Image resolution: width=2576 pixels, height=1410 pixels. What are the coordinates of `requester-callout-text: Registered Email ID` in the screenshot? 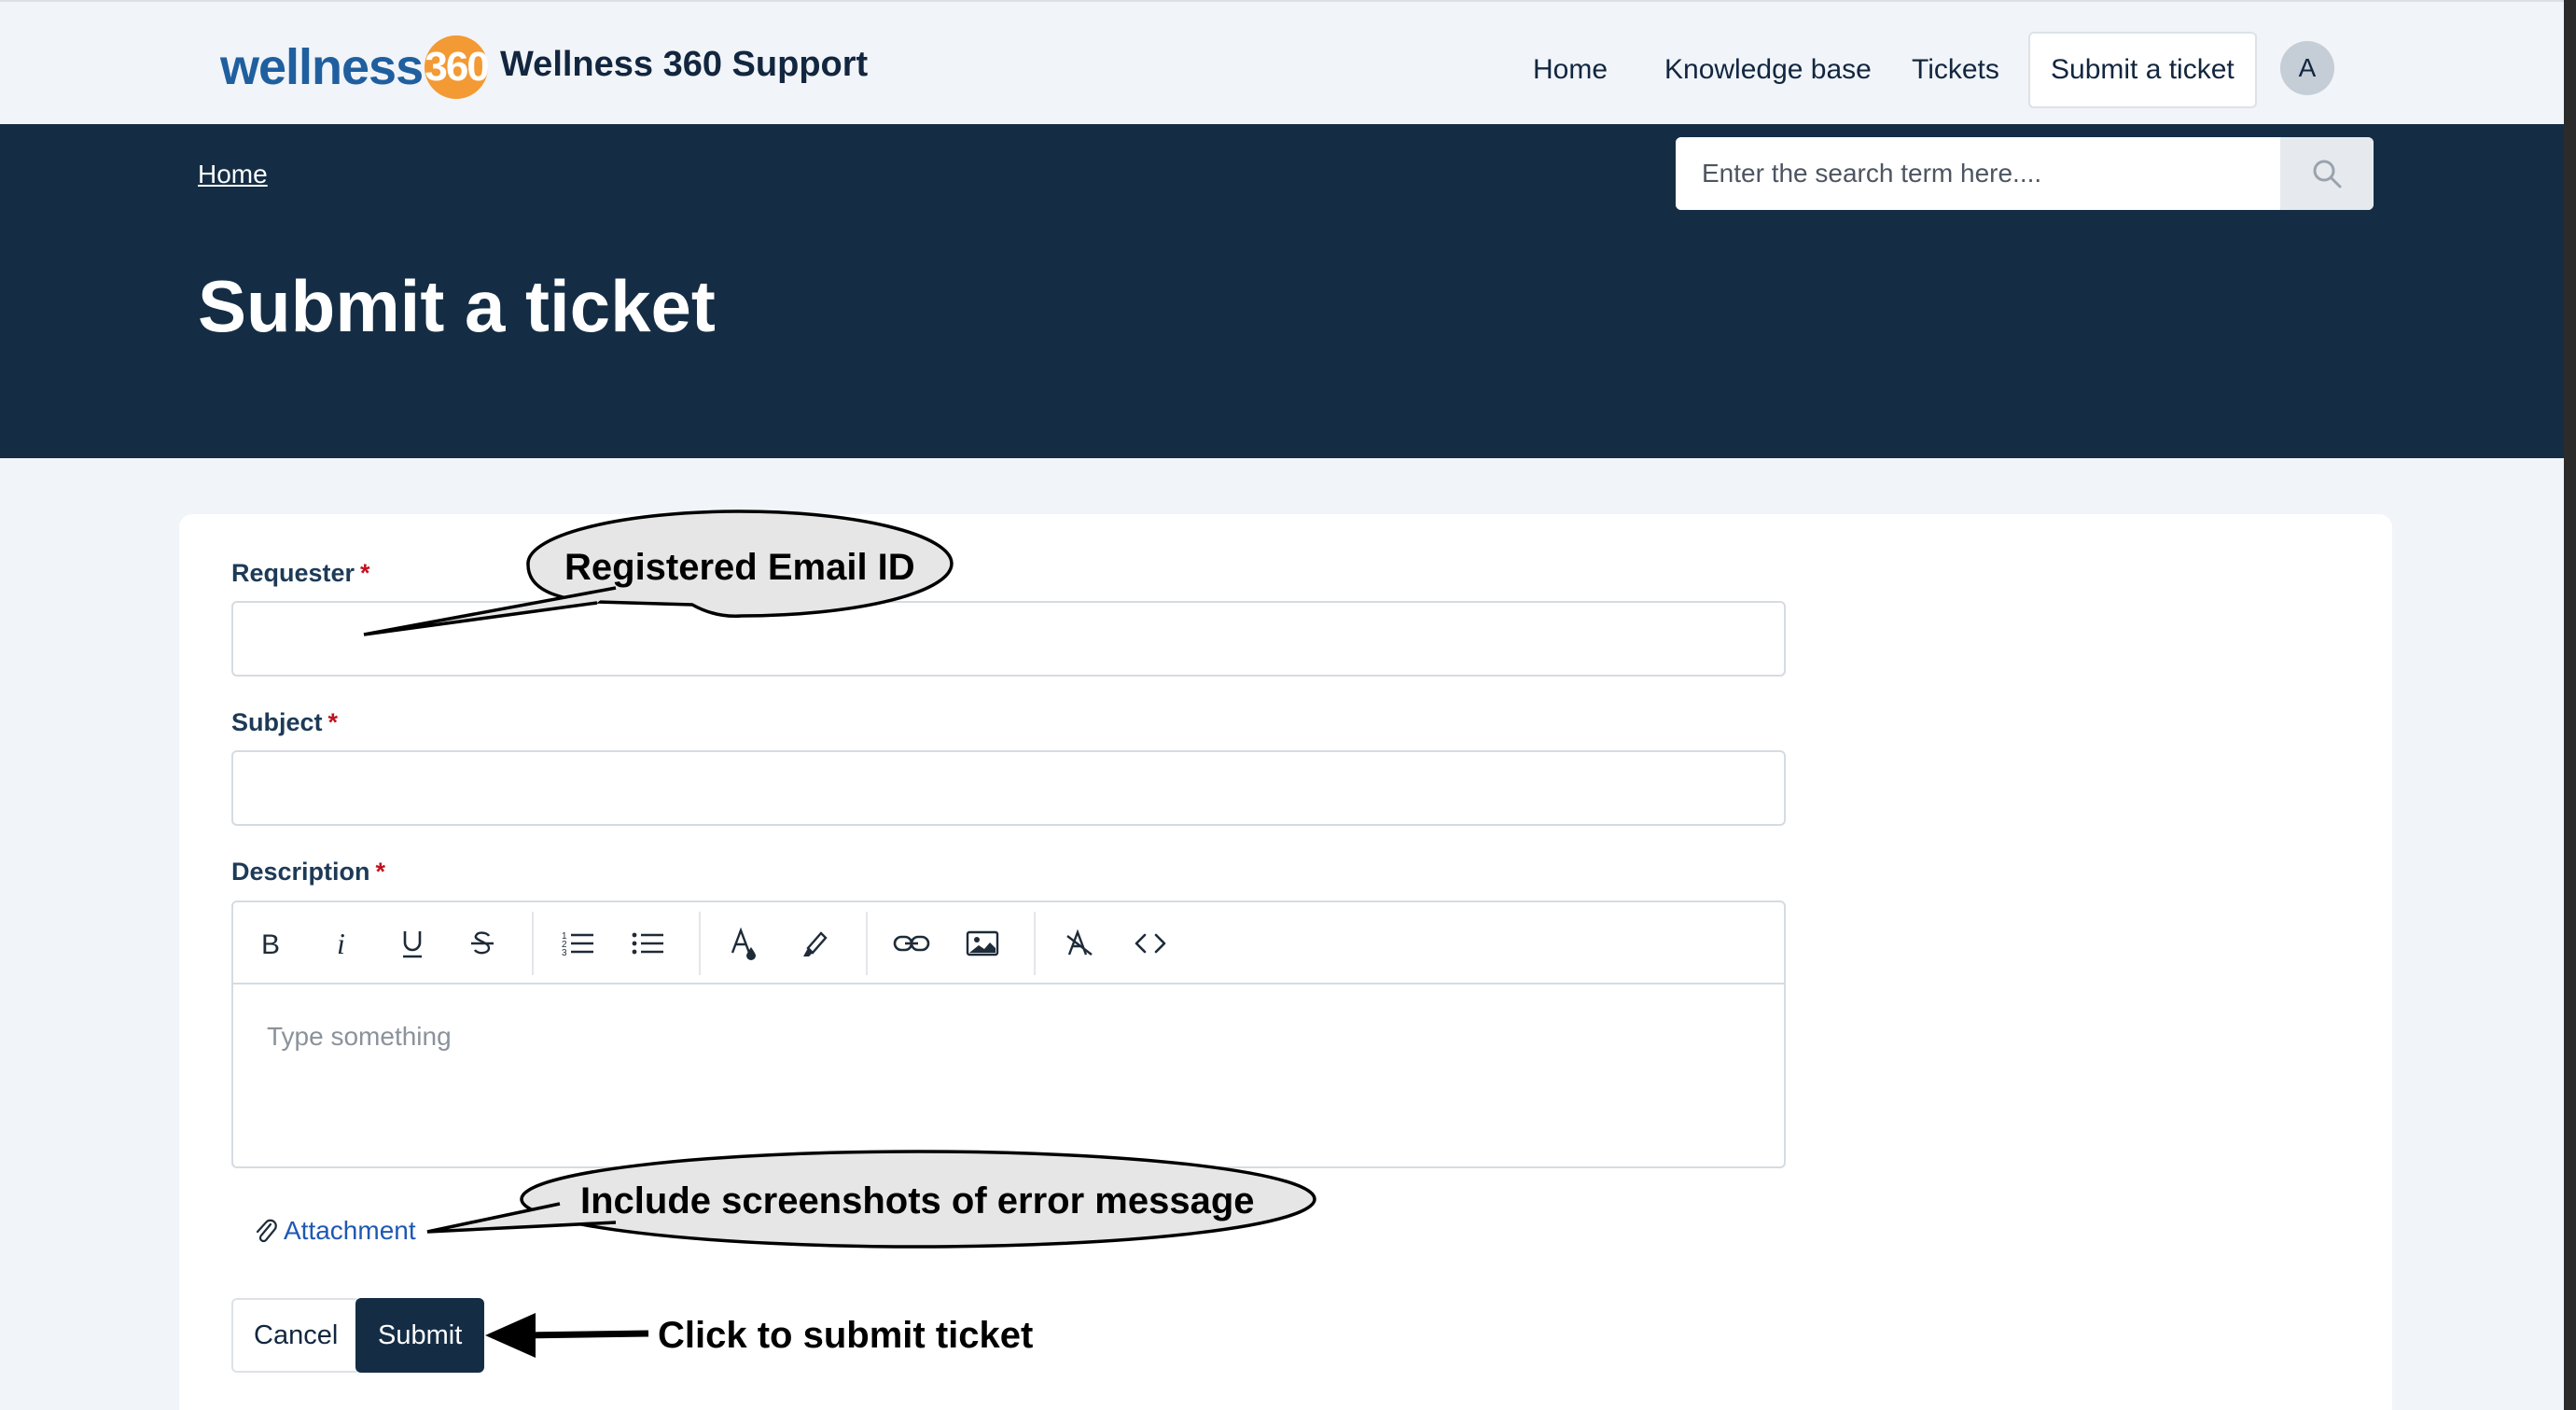 It's located at (739, 567).